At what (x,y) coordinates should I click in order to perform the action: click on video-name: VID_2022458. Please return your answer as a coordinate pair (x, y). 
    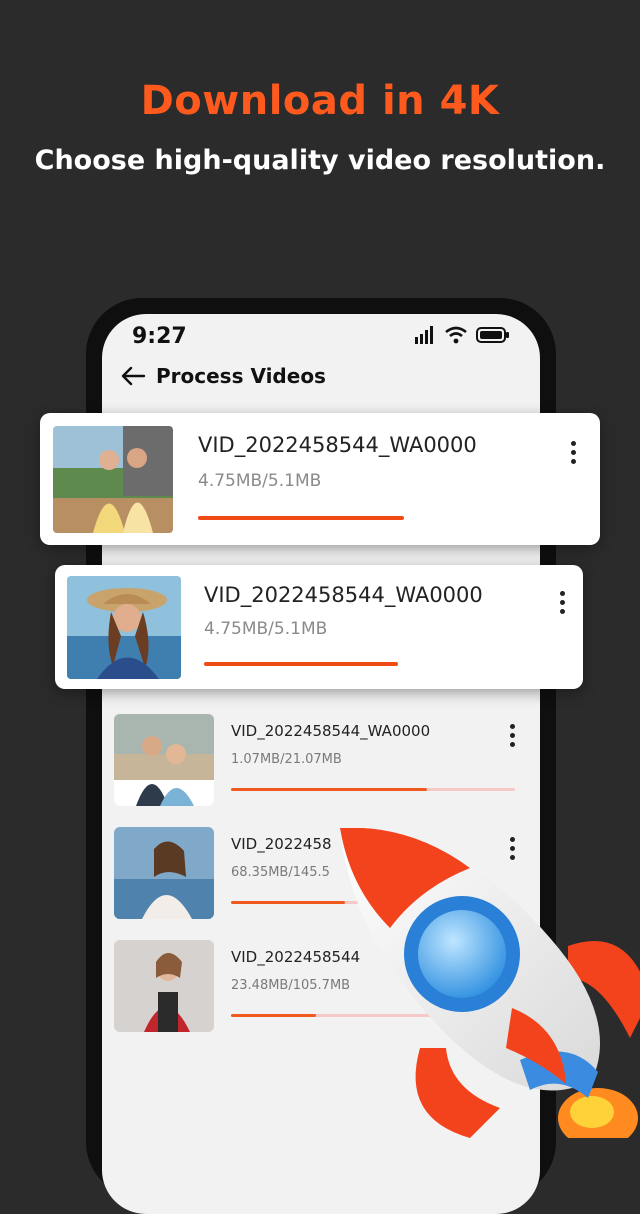
    Looking at the image, I should click on (281, 844).